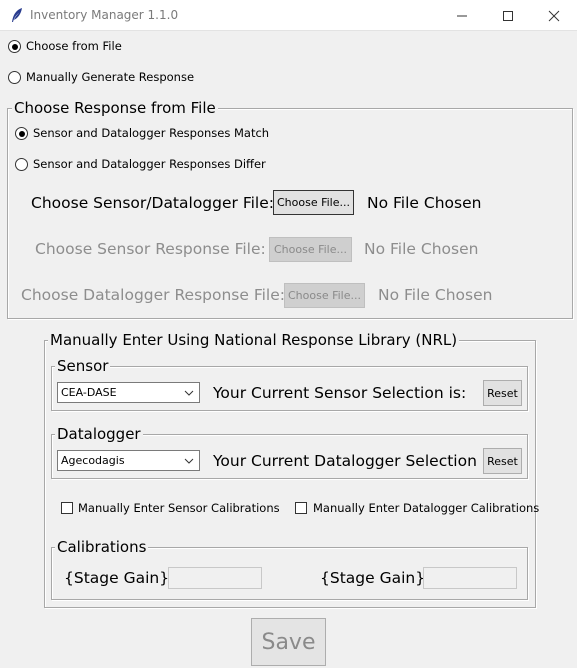 Image resolution: width=577 pixels, height=668 pixels. Describe the element at coordinates (340, 393) in the screenshot. I see `sensor-selection-label: Your Current Sensor Selection is:` at that location.